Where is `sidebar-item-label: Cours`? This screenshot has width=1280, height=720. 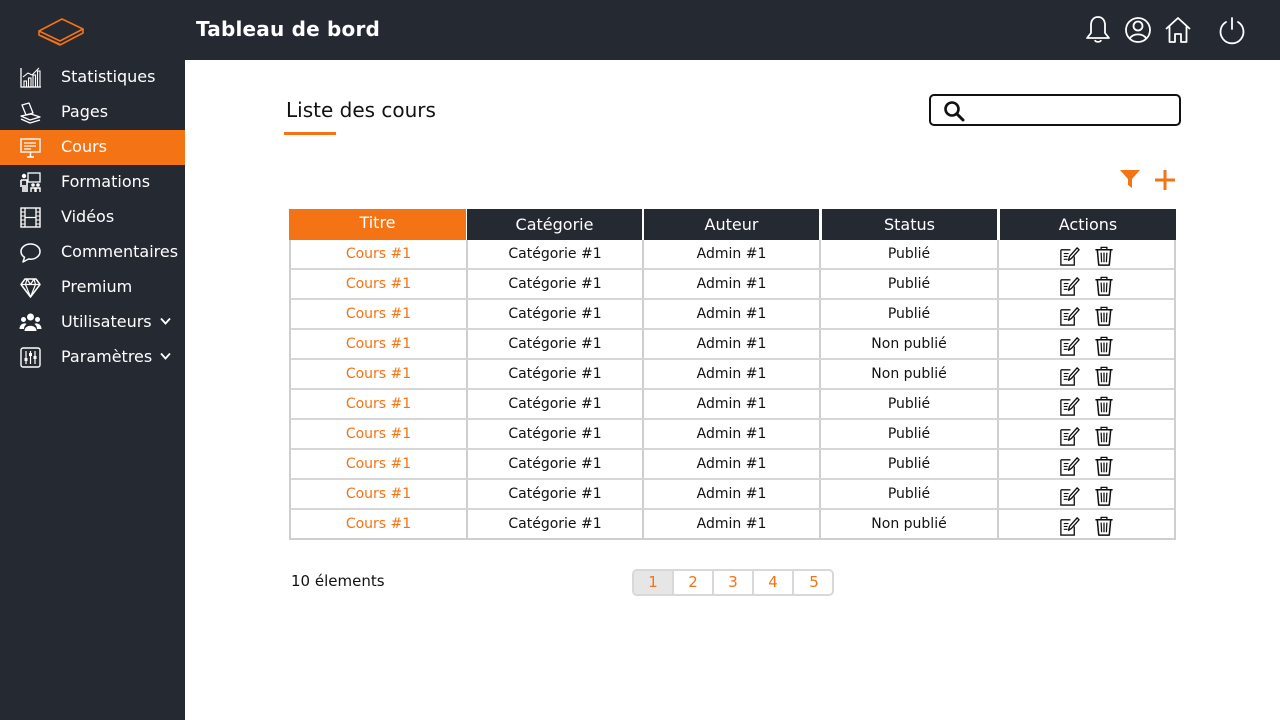 sidebar-item-label: Cours is located at coordinates (84, 146).